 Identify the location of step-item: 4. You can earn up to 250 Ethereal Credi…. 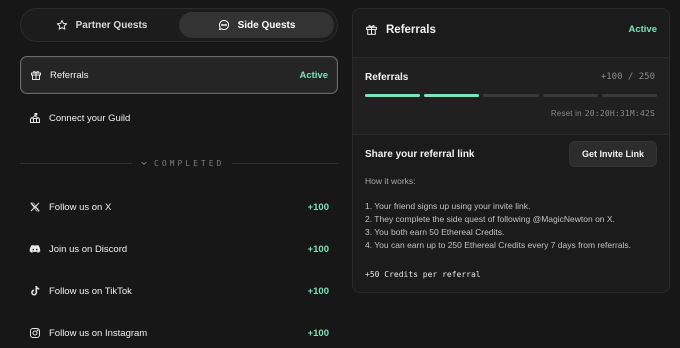
(498, 245).